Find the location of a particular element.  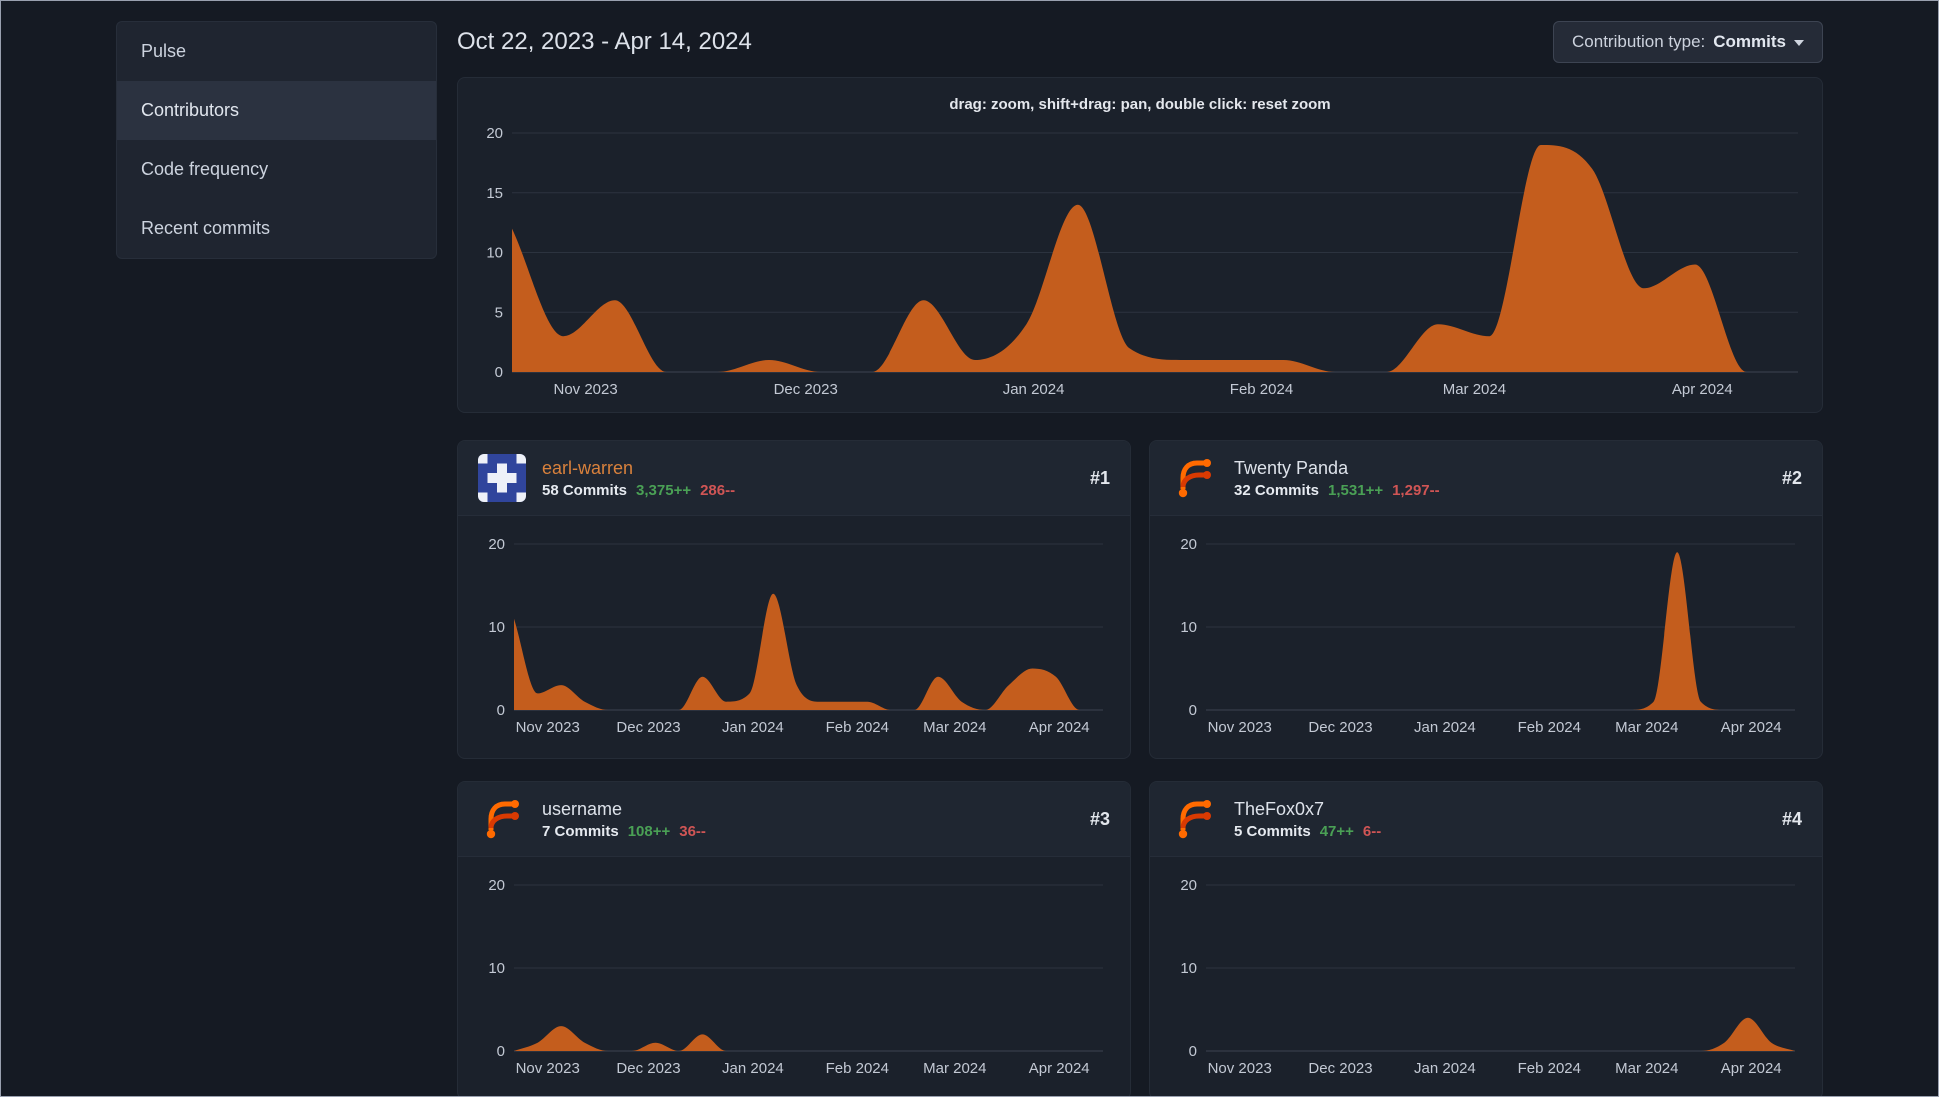

contributor-name: Twenty Panda is located at coordinates (1337, 468).